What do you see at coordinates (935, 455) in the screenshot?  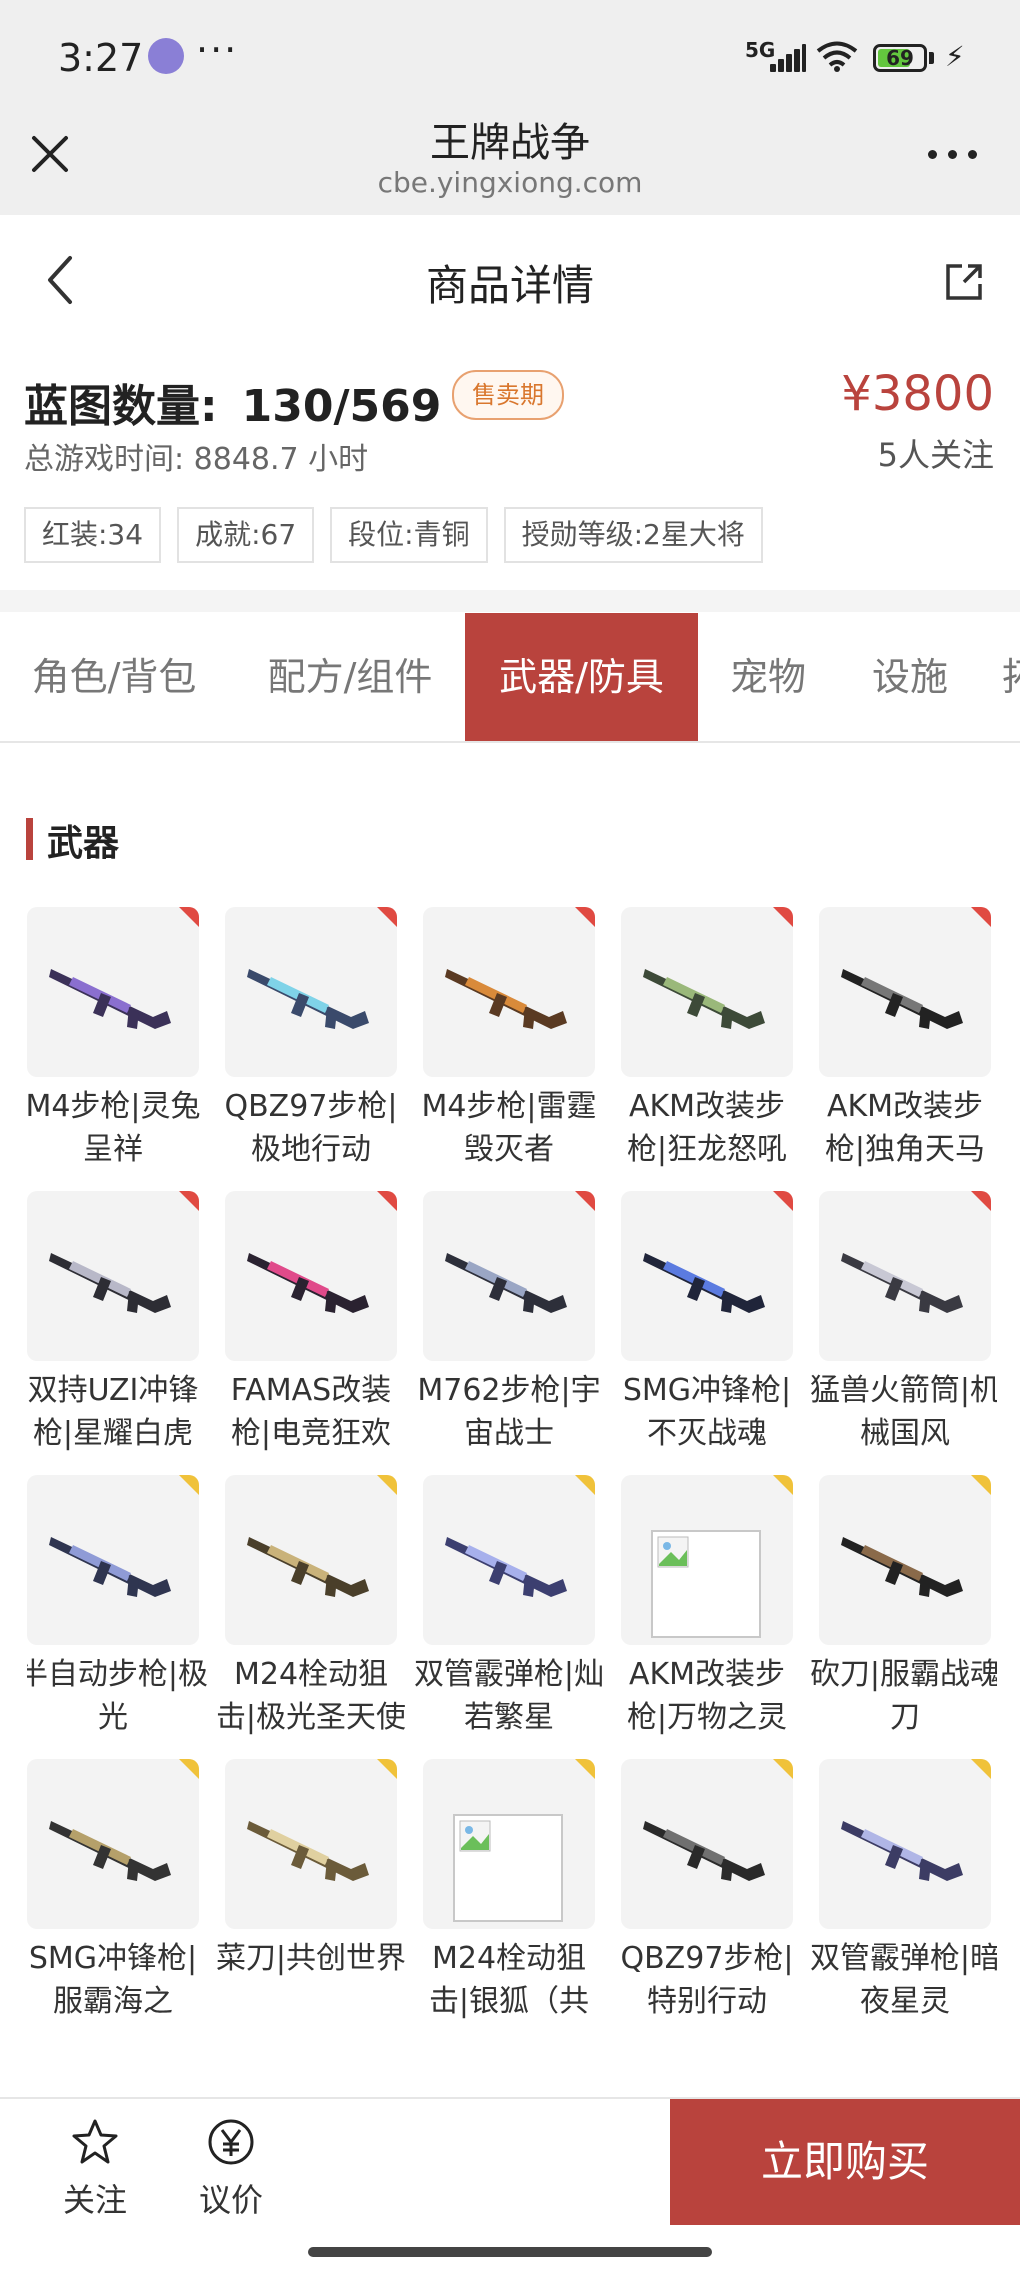 I see `follower-count: 5人关注` at bounding box center [935, 455].